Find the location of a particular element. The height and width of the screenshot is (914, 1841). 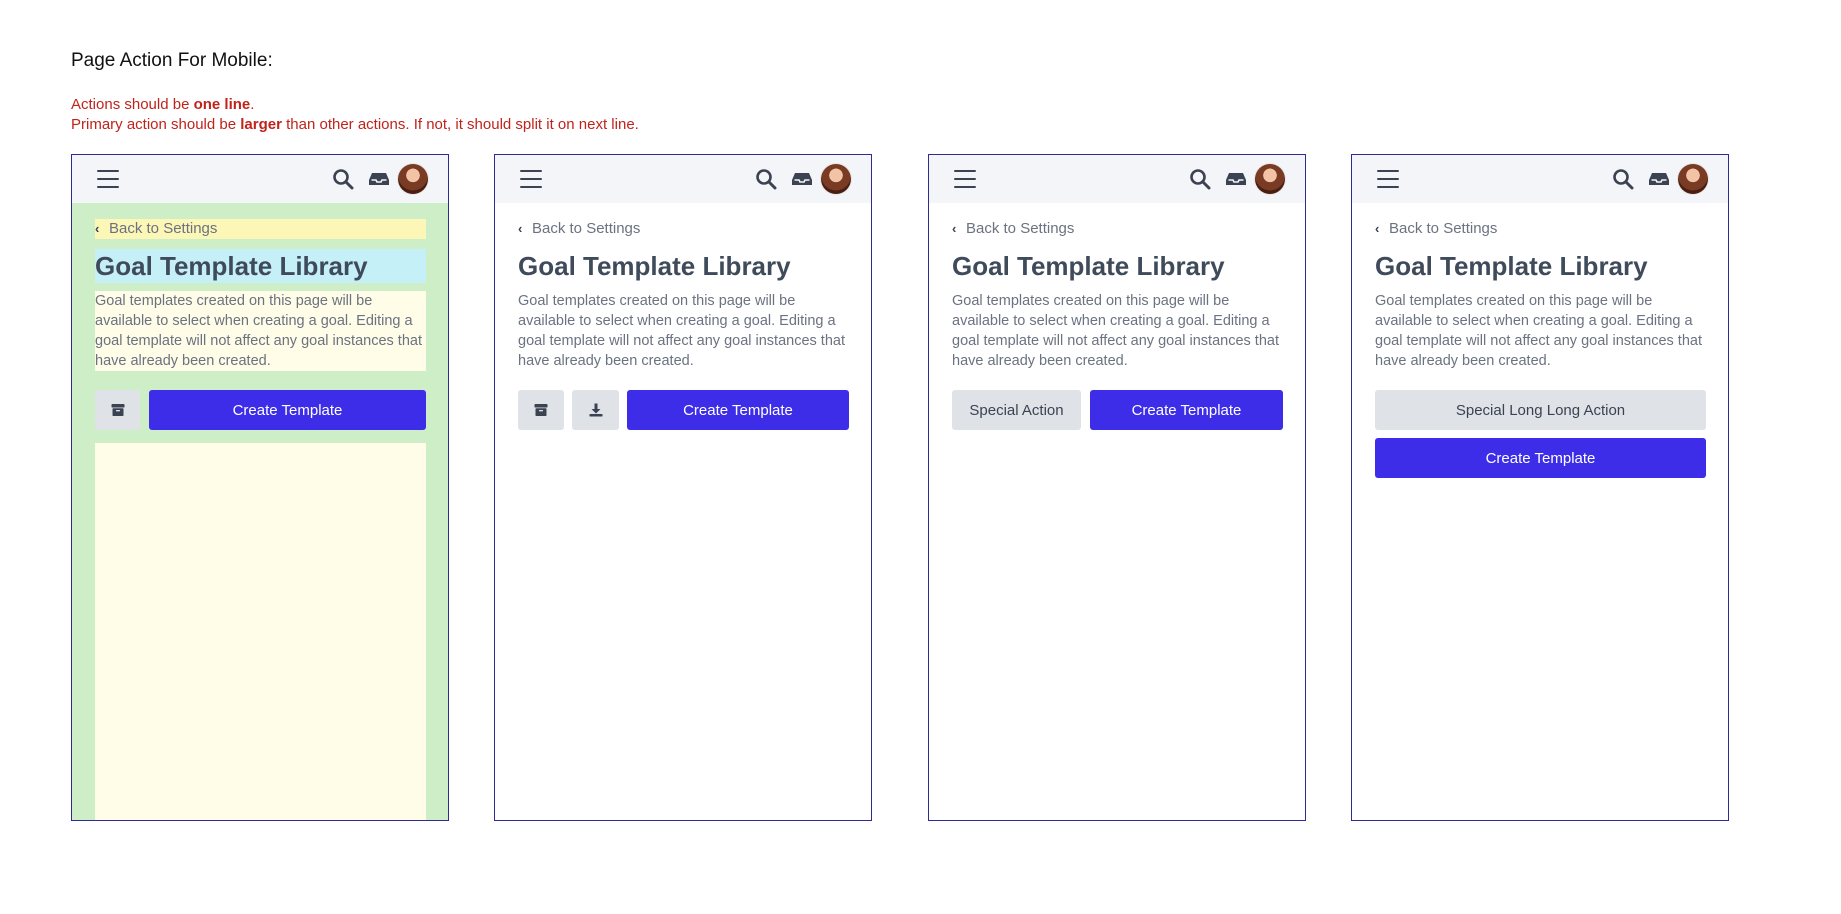

note-1-bold: one line is located at coordinates (222, 104).